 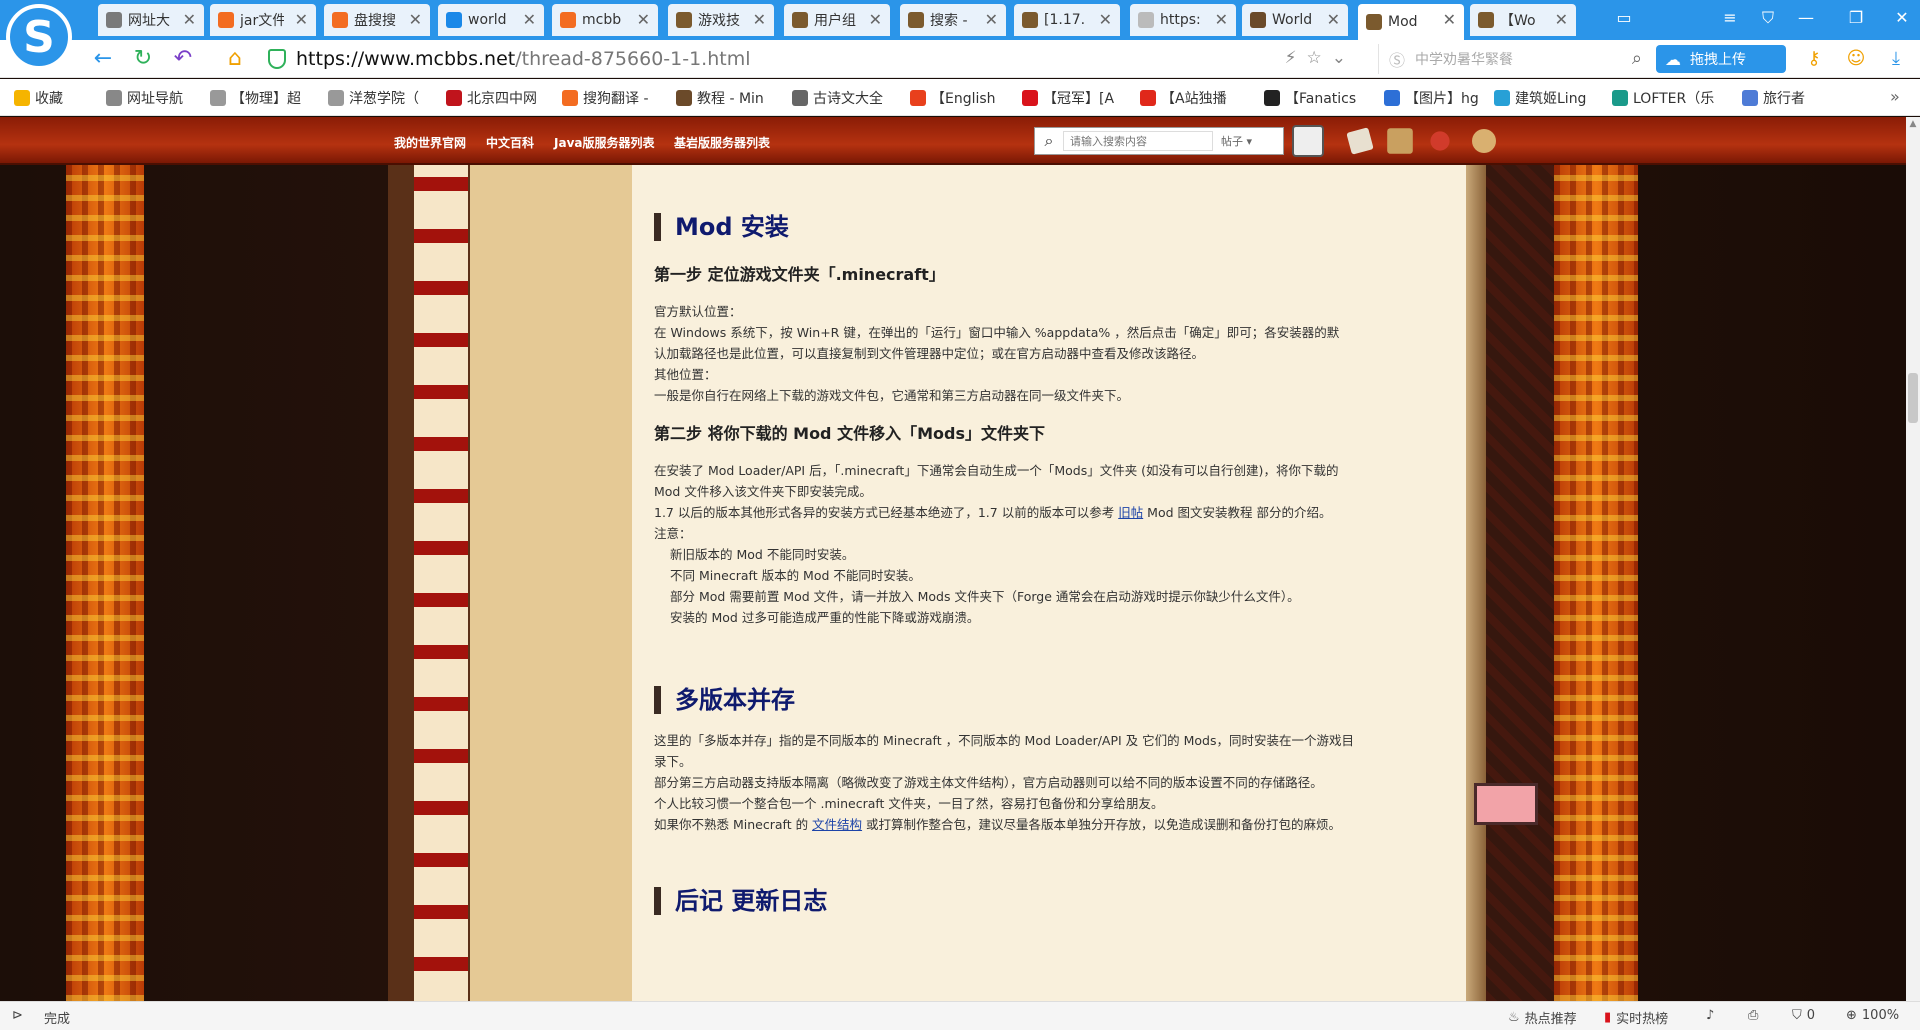 I want to click on site-search-input, so click(x=1138, y=141).